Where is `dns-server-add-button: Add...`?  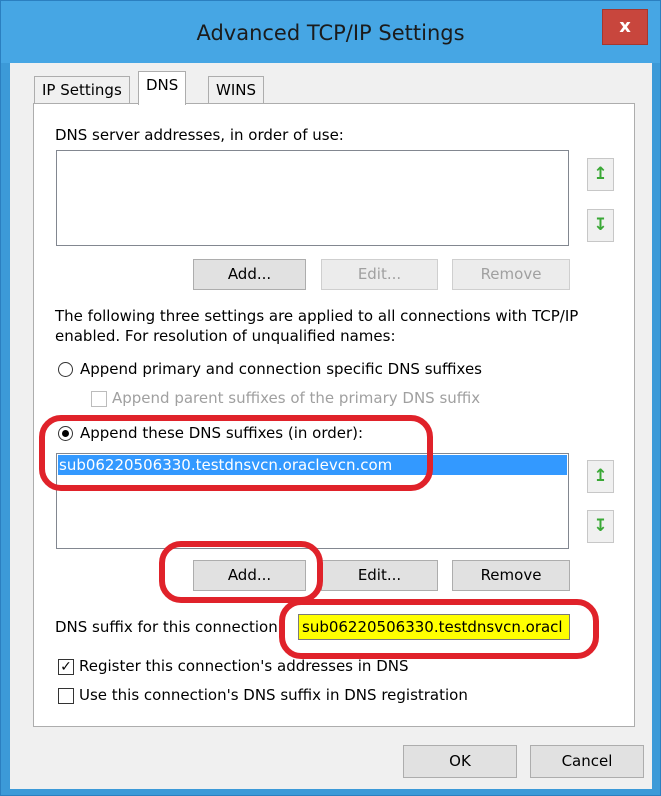
dns-server-add-button: Add... is located at coordinates (249, 274).